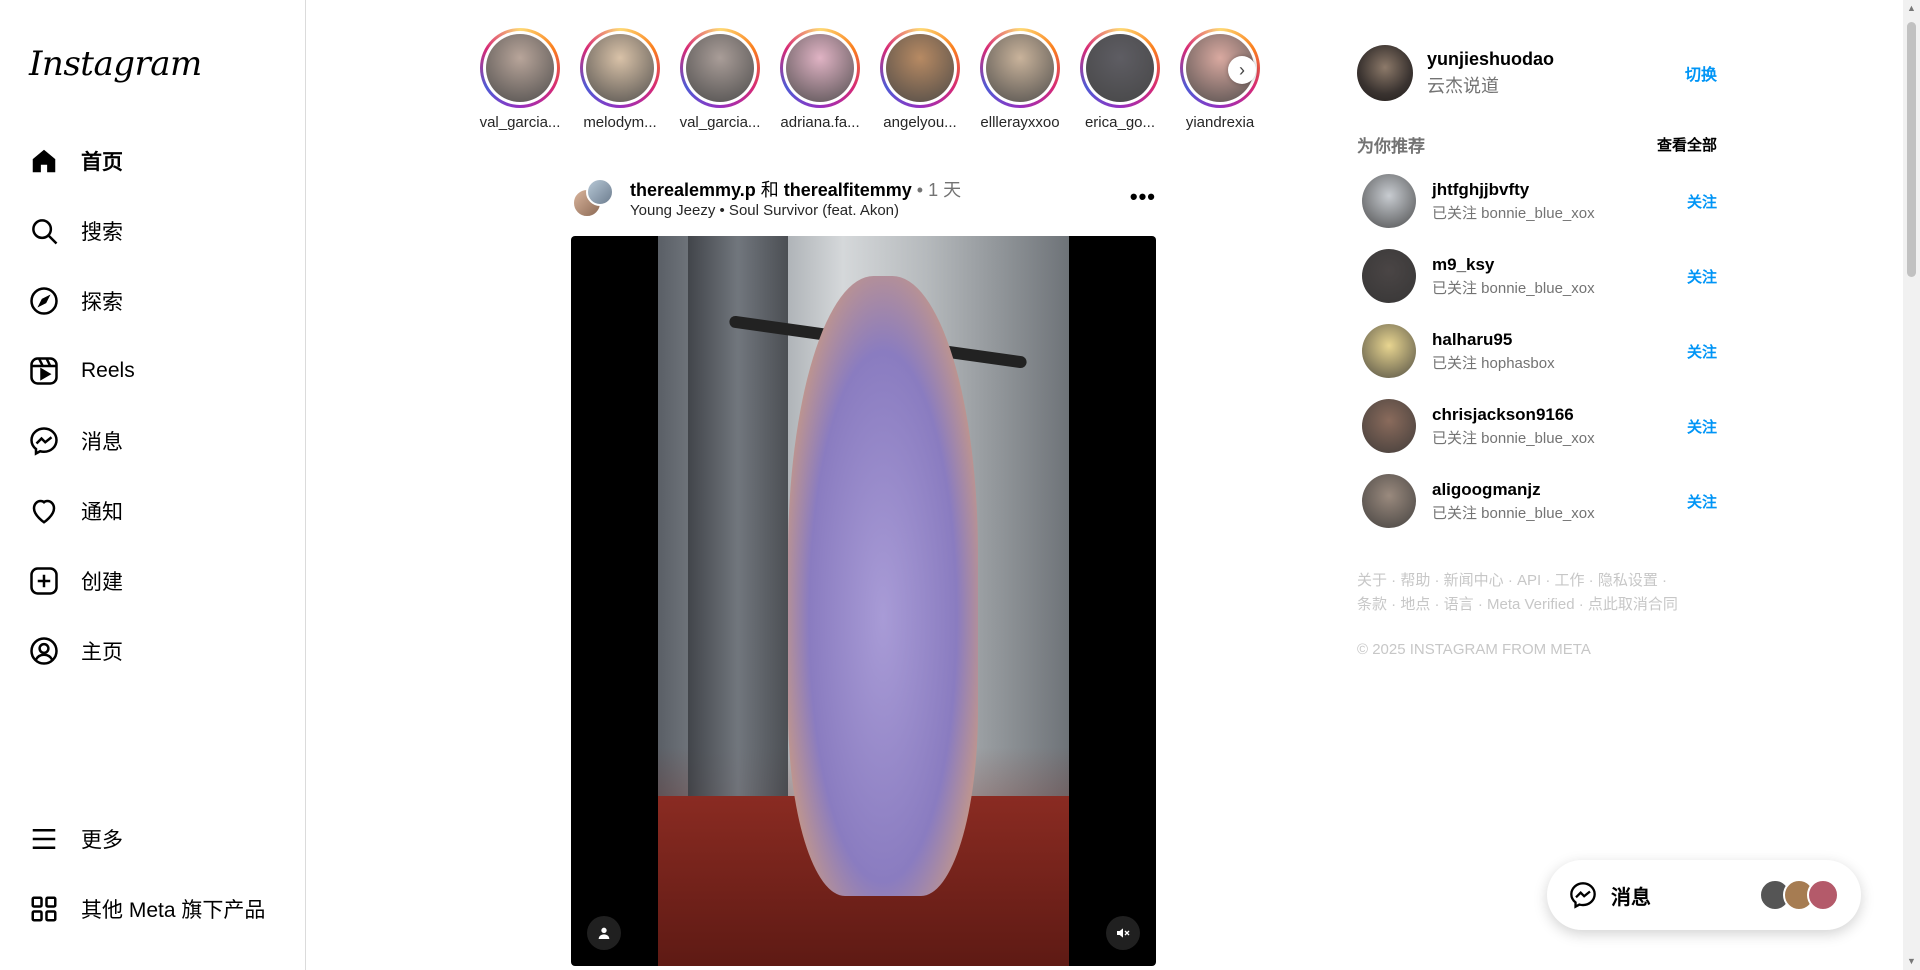  Describe the element at coordinates (1513, 265) in the screenshot. I see `suggestion-username: m9_ksy` at that location.